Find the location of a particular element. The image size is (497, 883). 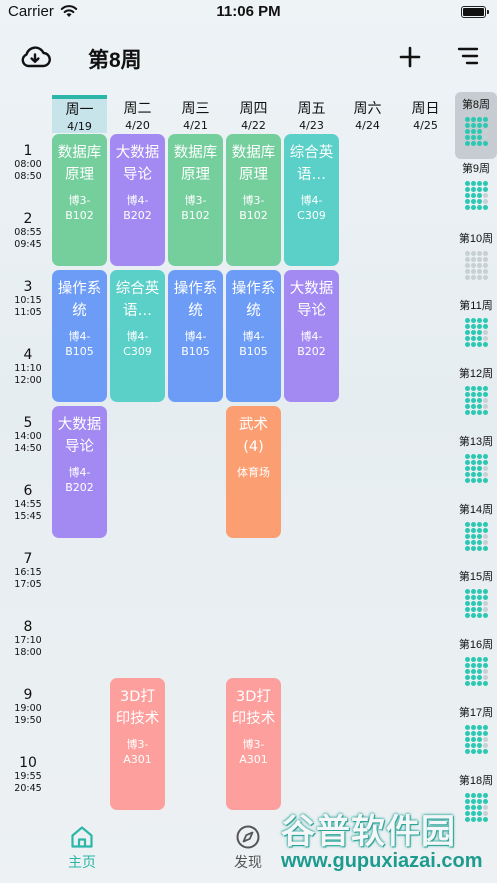

page-title: 第8周 is located at coordinates (115, 59).